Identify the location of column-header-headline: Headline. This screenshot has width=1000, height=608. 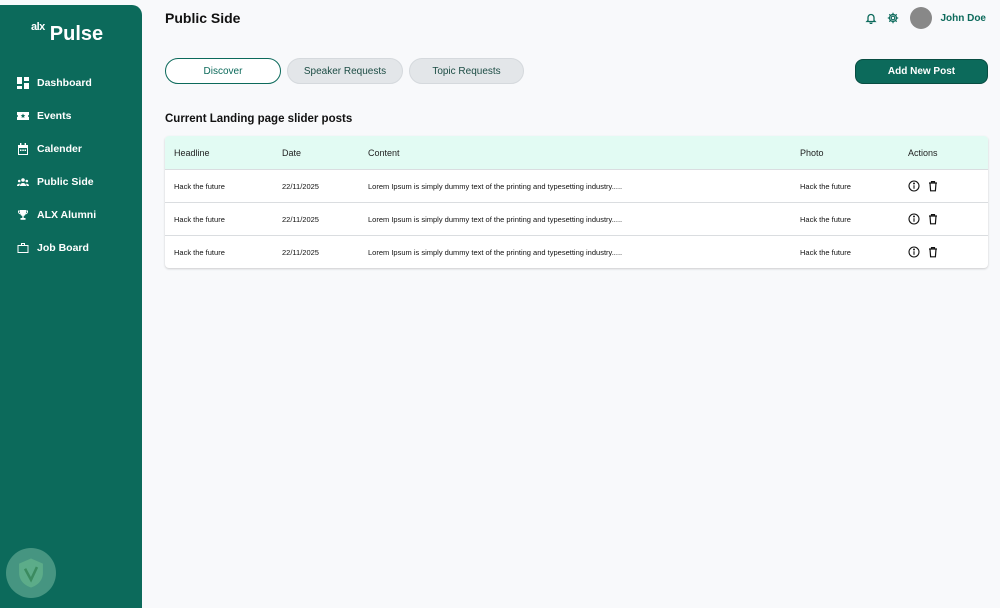
(192, 152).